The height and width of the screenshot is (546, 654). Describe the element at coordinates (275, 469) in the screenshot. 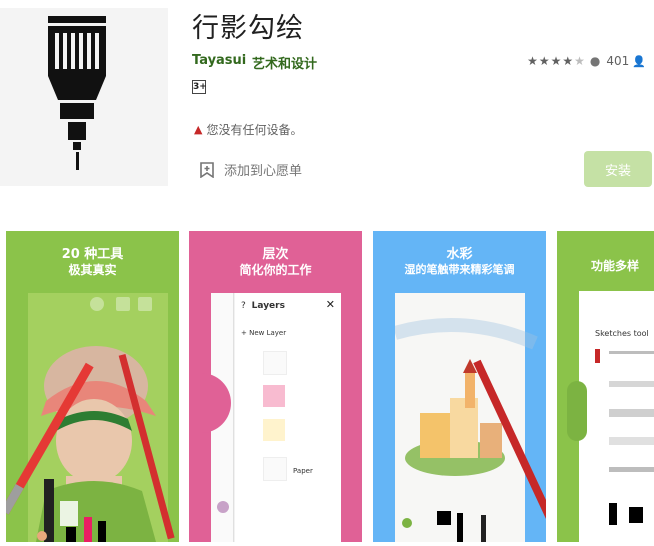

I see `paper-thumb` at that location.